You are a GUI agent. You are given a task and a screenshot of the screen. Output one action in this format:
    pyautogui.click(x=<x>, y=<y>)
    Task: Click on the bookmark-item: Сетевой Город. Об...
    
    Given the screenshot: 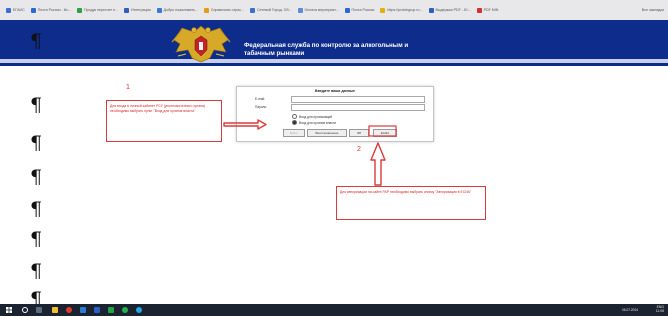 What is the action you would take?
    pyautogui.click(x=271, y=10)
    